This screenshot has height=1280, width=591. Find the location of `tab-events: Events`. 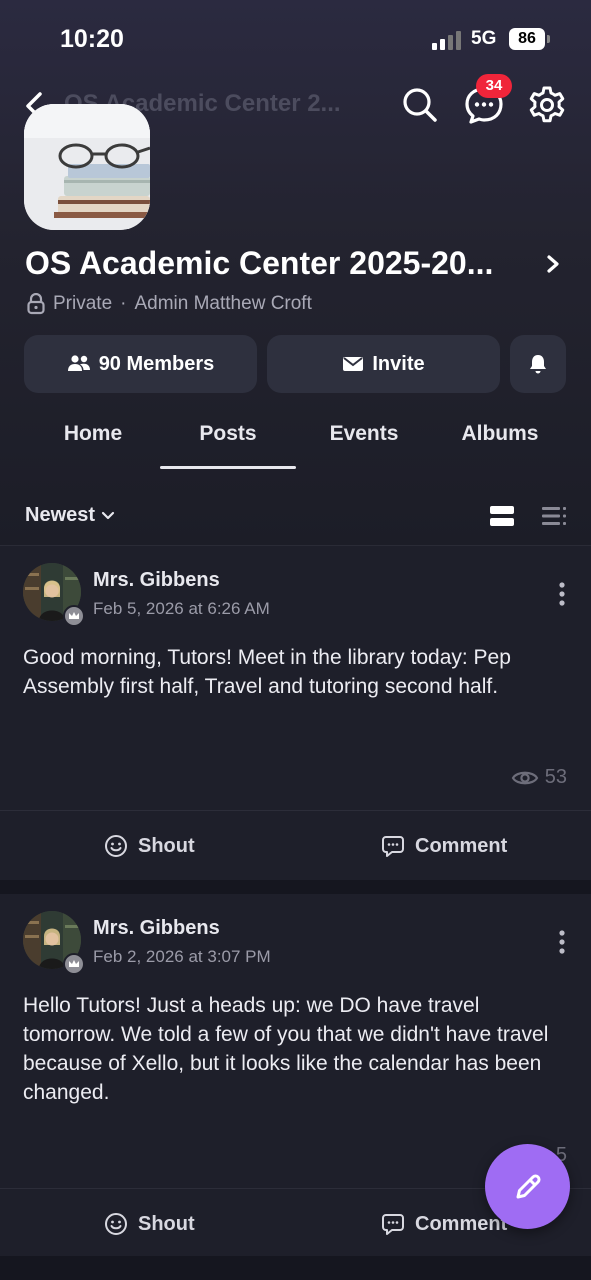

tab-events: Events is located at coordinates (364, 434).